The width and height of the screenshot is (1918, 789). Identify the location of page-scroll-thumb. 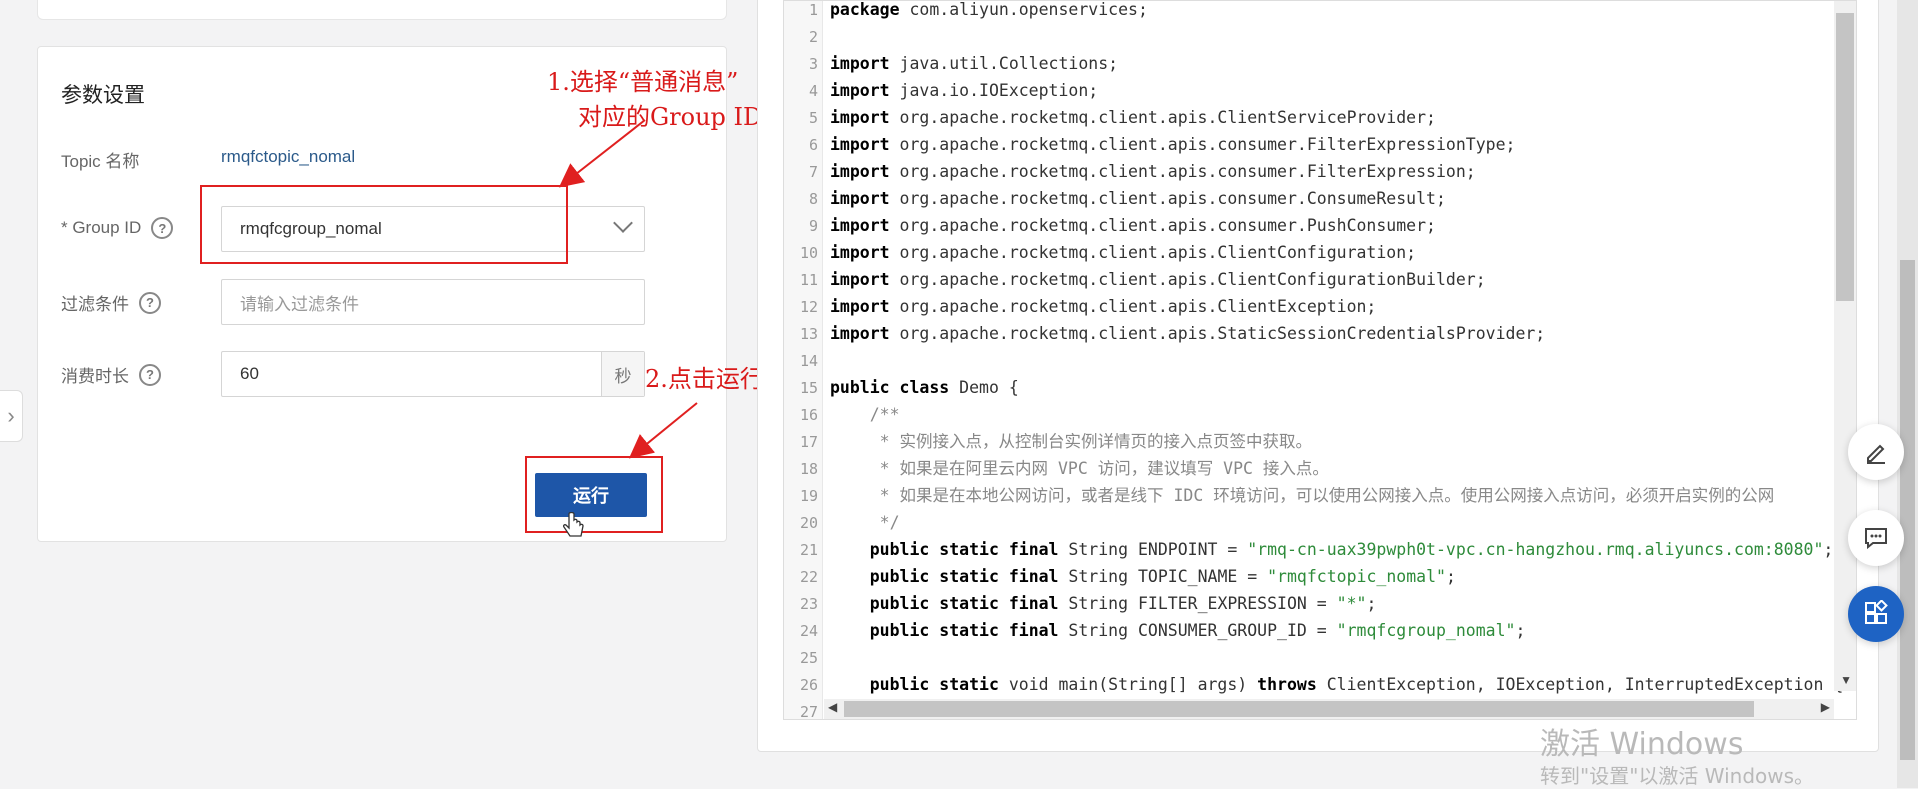
(1907, 510).